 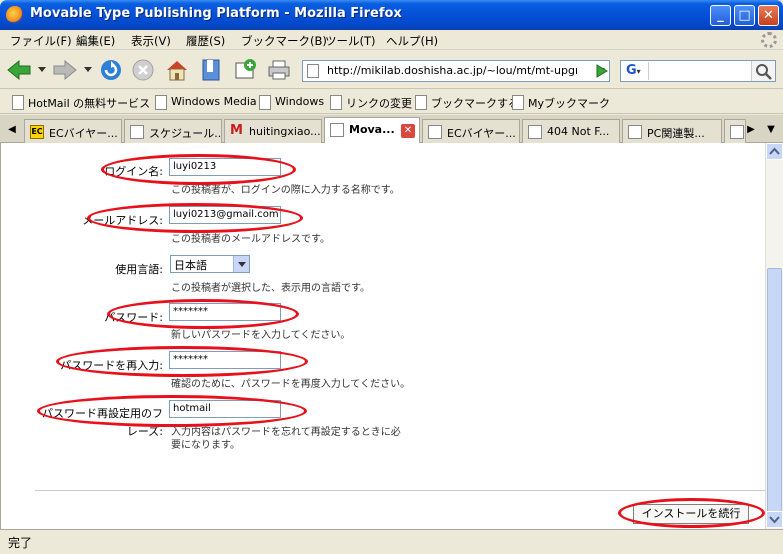 I want to click on search-engine-icon: G▾, so click(x=636, y=71).